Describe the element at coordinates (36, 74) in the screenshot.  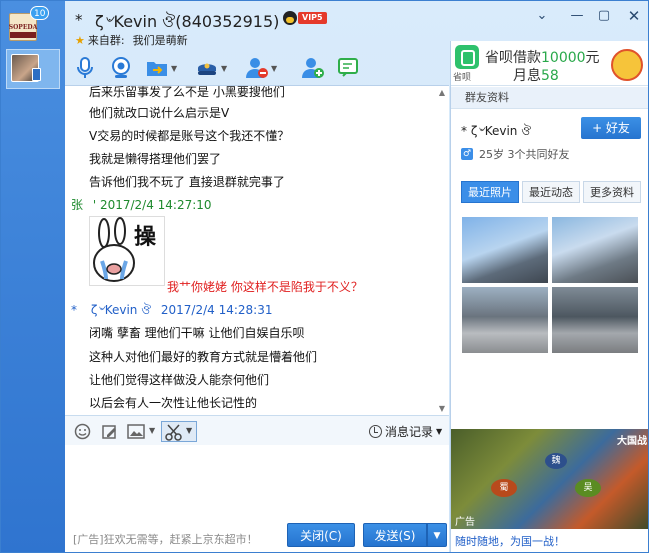
I see `mobile-online-icon` at that location.